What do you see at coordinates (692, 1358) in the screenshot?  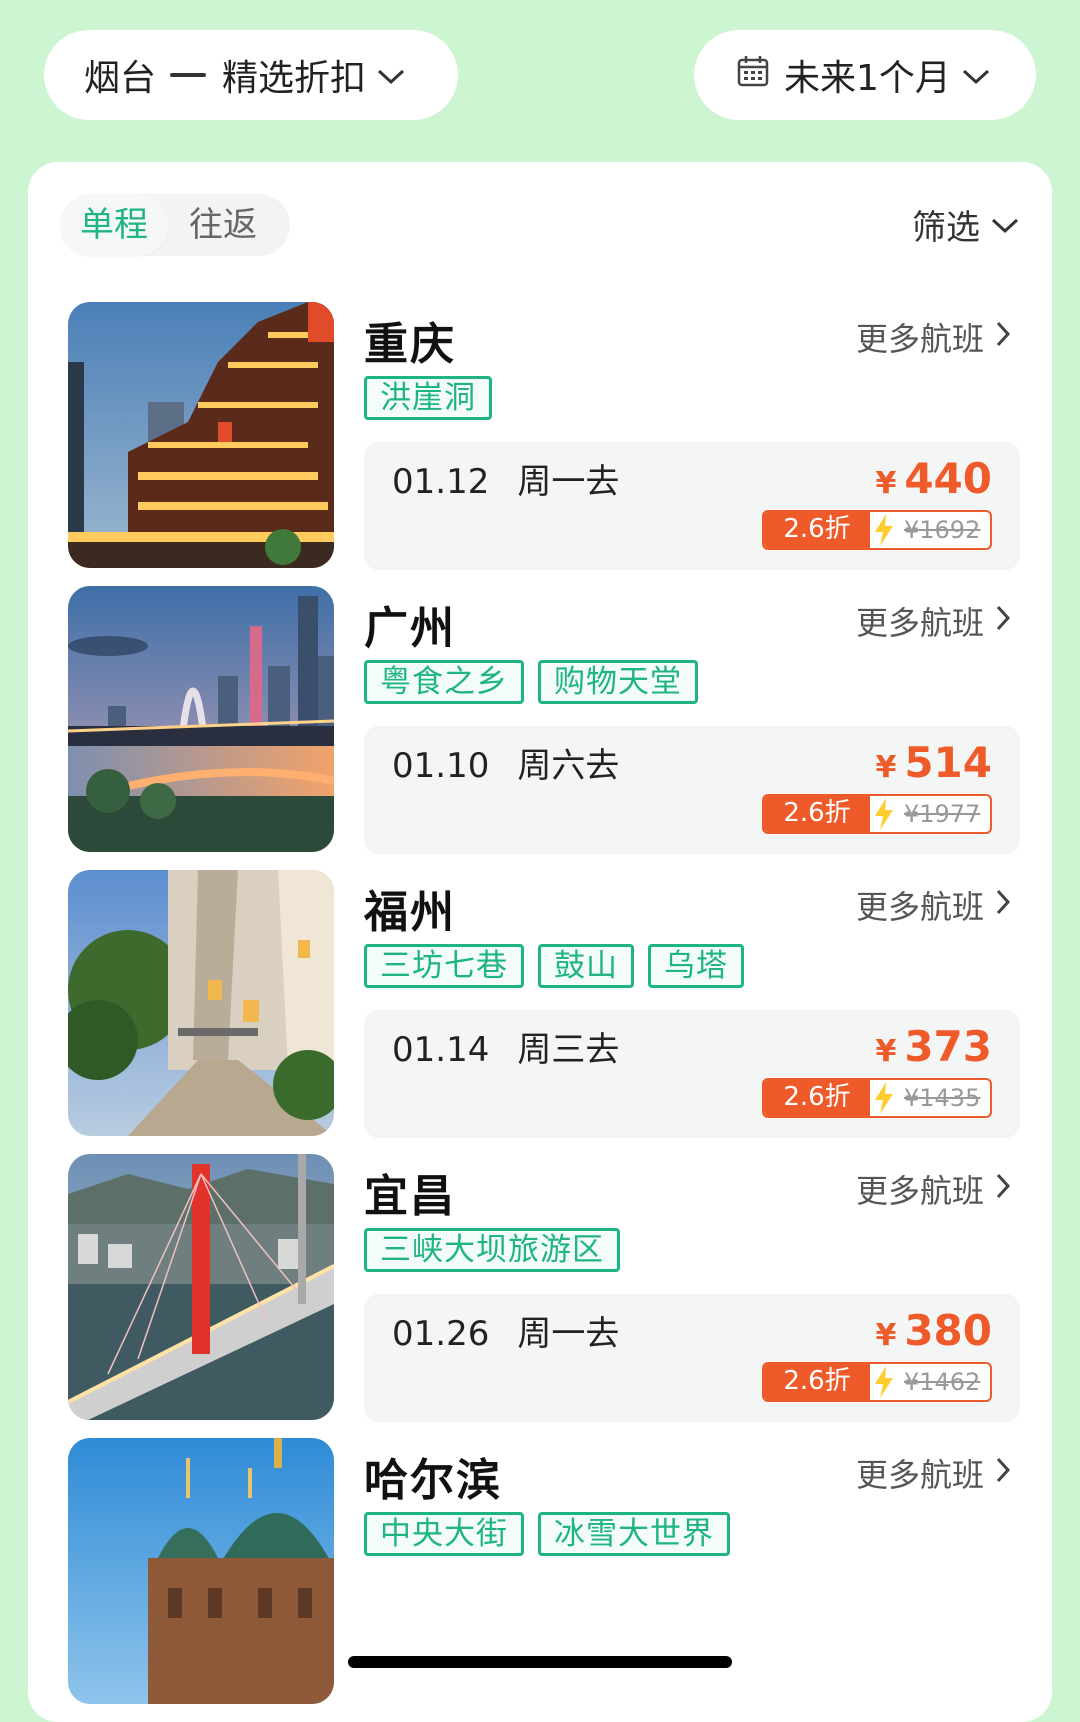 I see `fare-box: 01.26 周一去 ¥380 2.6折 ¥1462` at bounding box center [692, 1358].